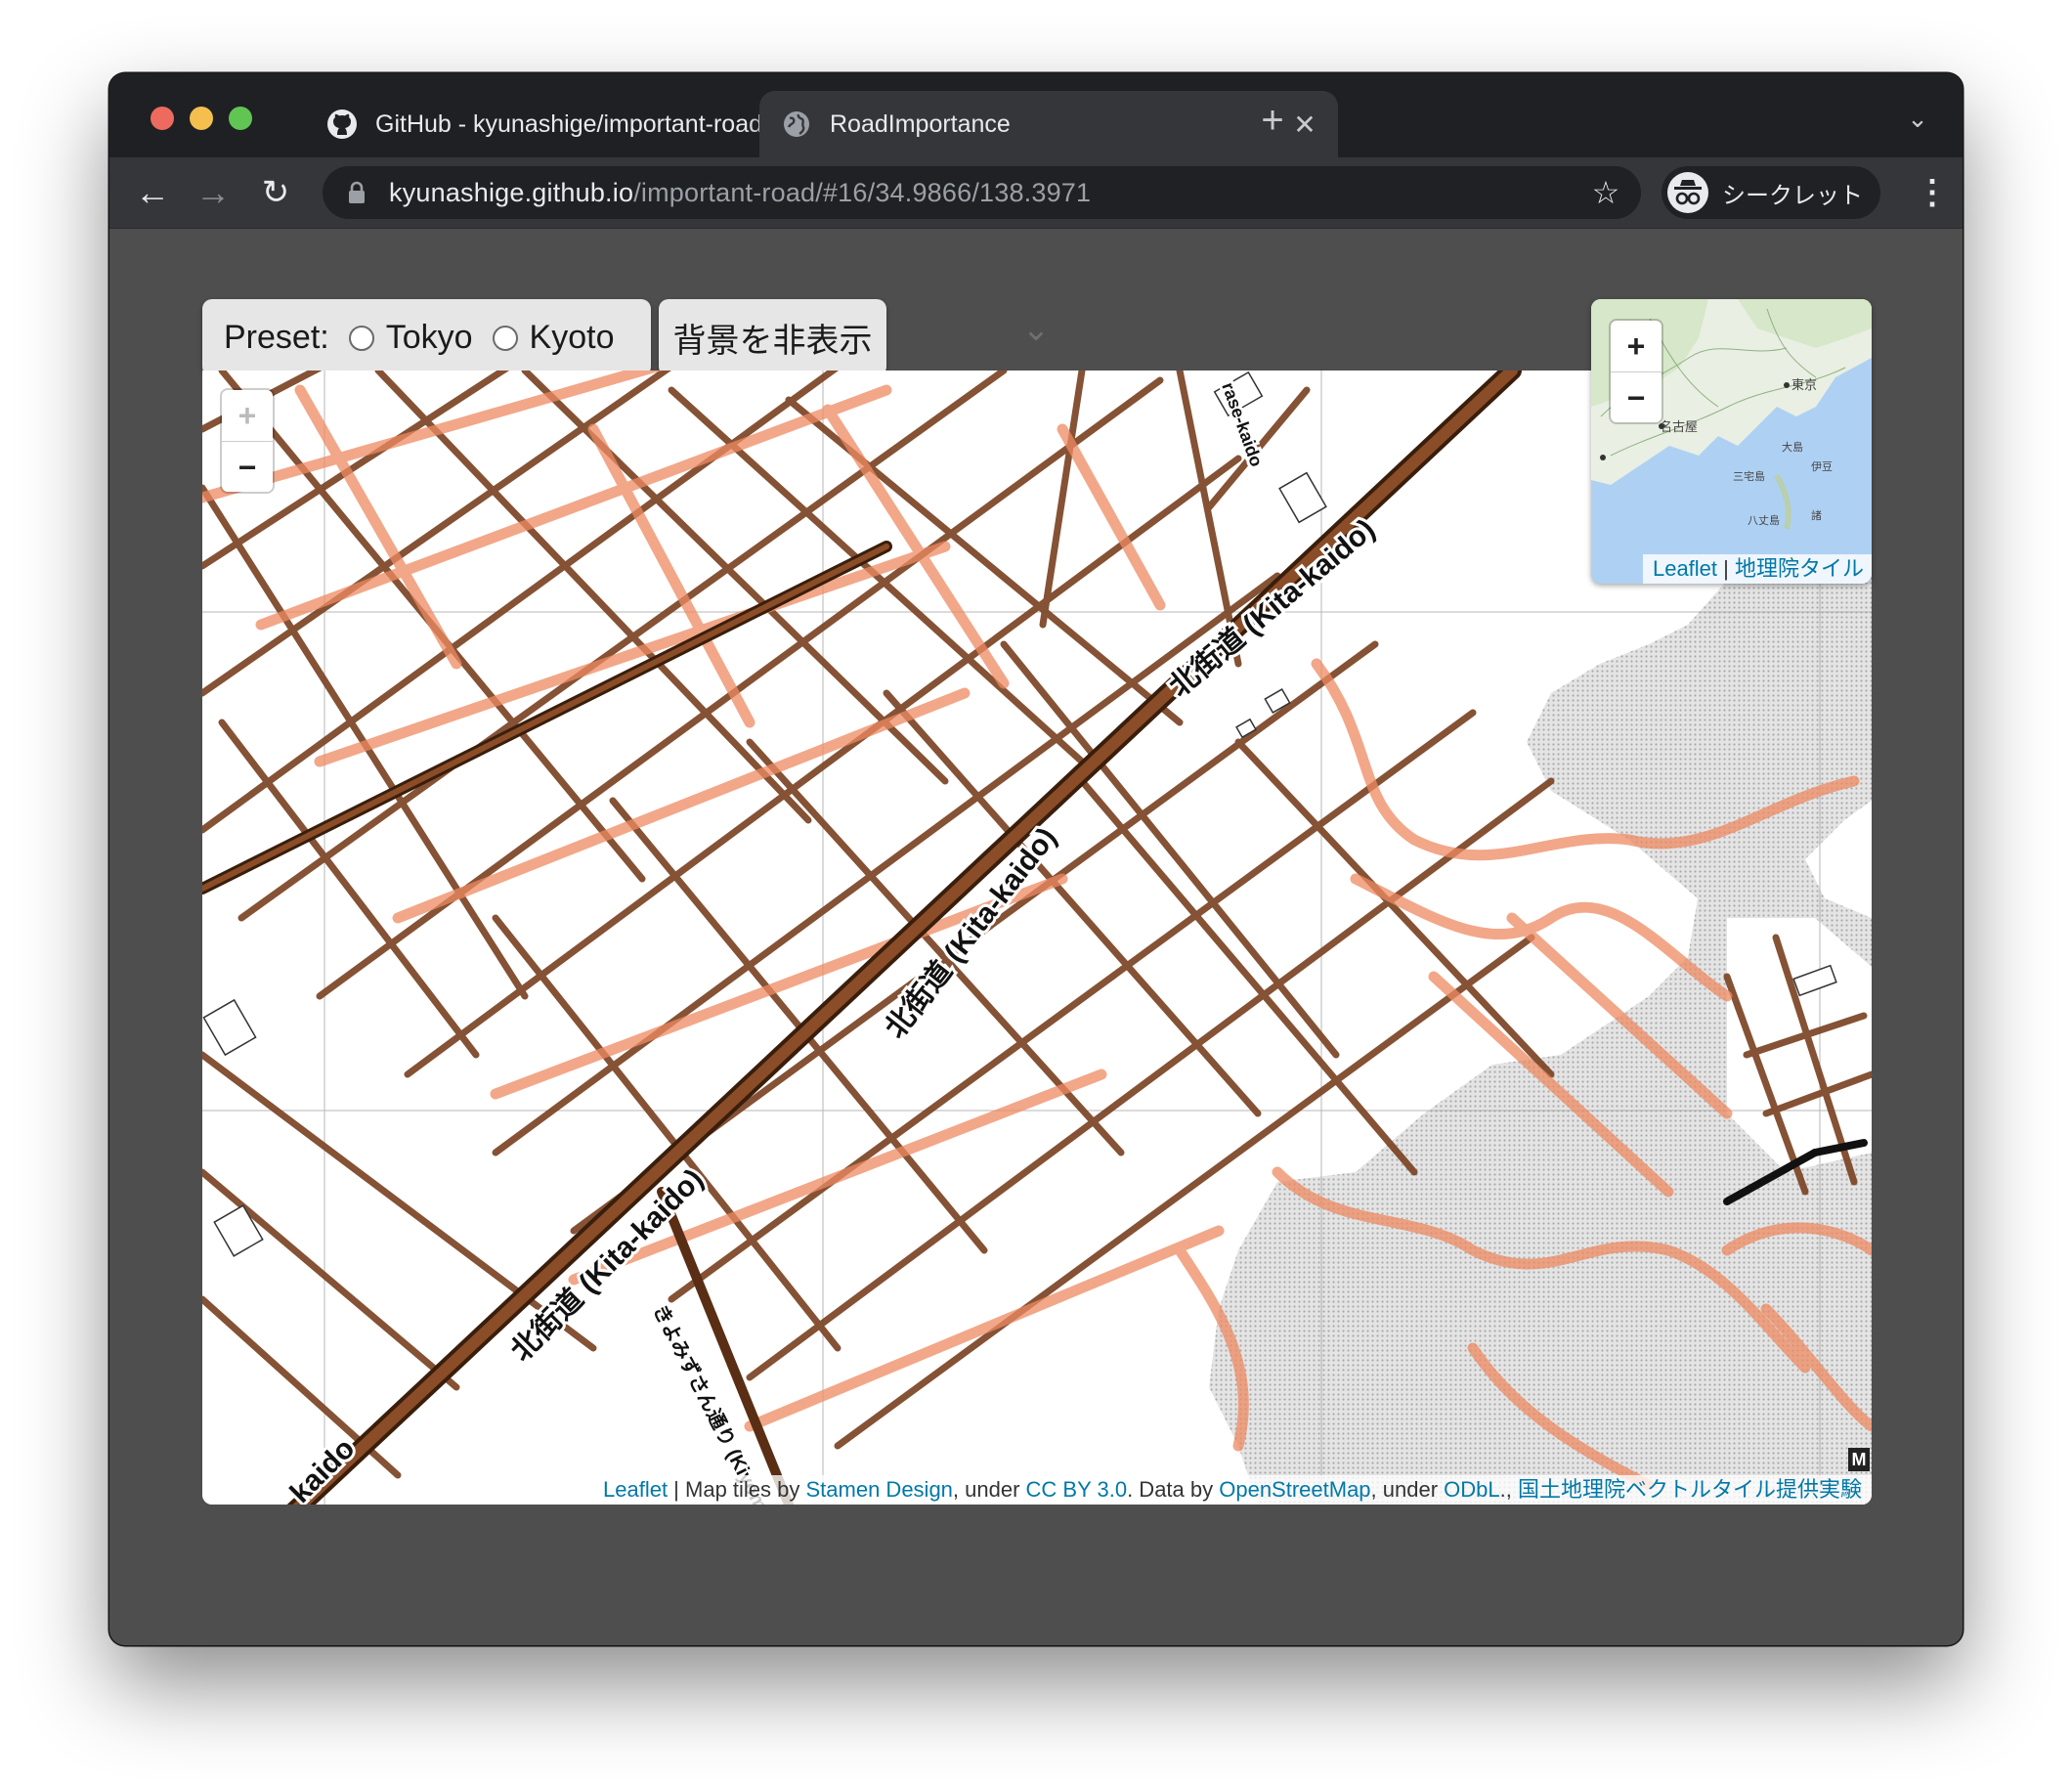  I want to click on preset-kyoto-label: Kyoto, so click(572, 338).